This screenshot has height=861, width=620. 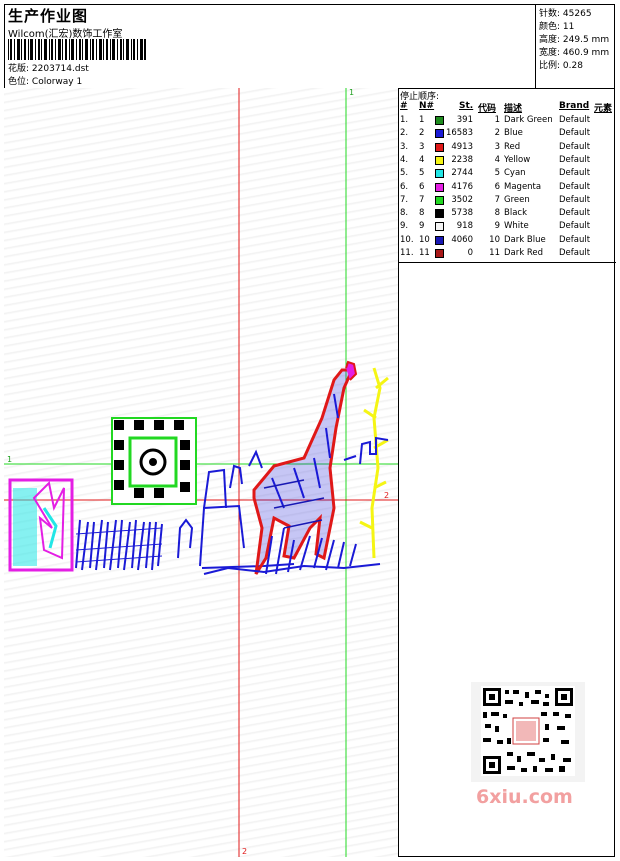 I want to click on table-row: 3. 3 4913 3 Red Default, so click(x=507, y=147).